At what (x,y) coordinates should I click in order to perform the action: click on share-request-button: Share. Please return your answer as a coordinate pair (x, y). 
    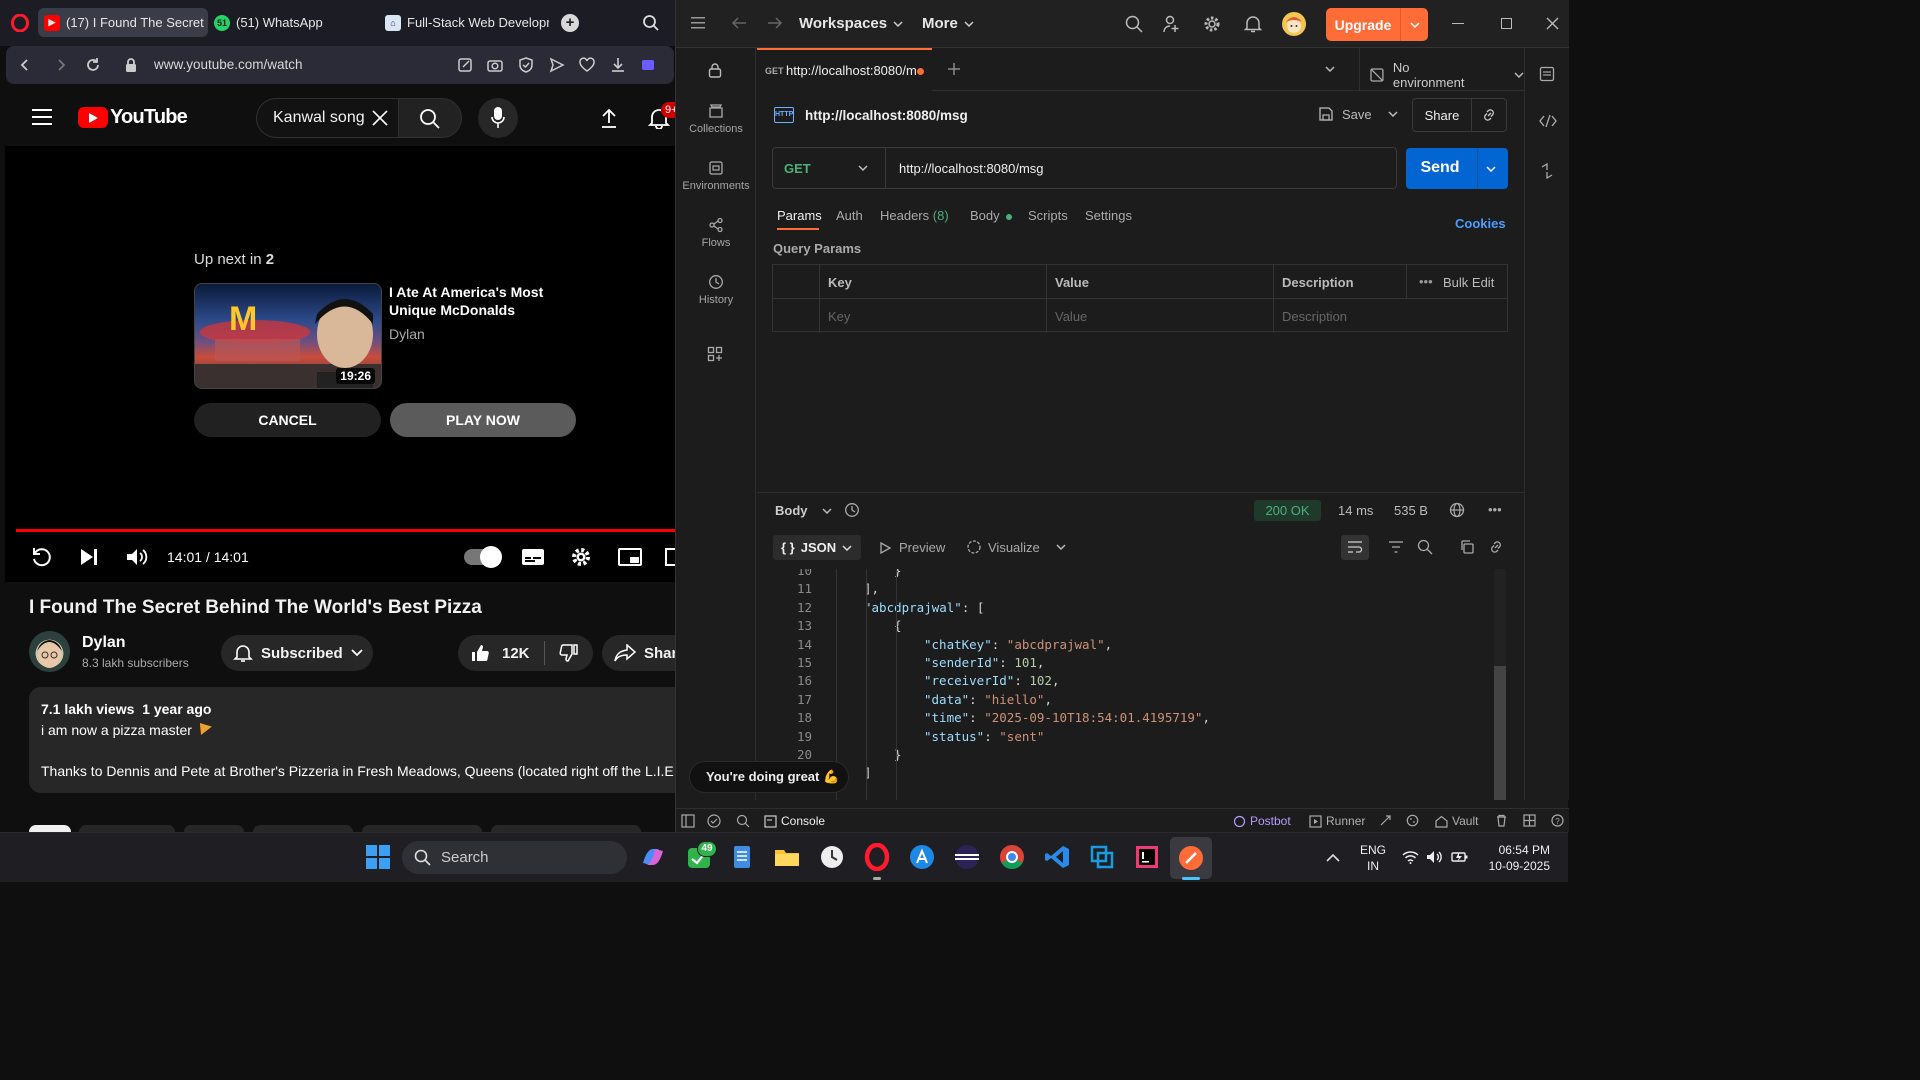
    Looking at the image, I should click on (1459, 115).